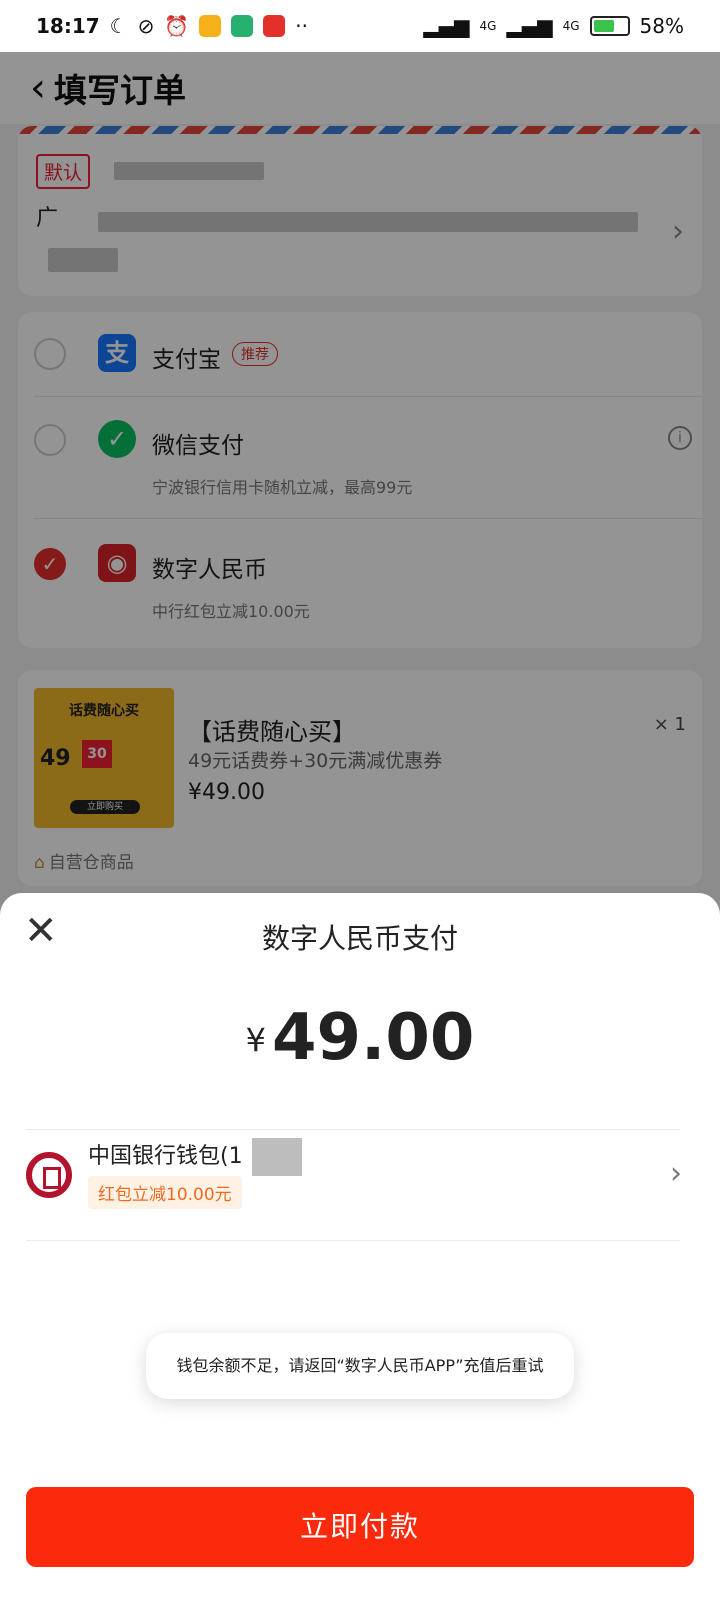 The image size is (720, 1601). Describe the element at coordinates (373, 1038) in the screenshot. I see `amount-value: 49.00` at that location.